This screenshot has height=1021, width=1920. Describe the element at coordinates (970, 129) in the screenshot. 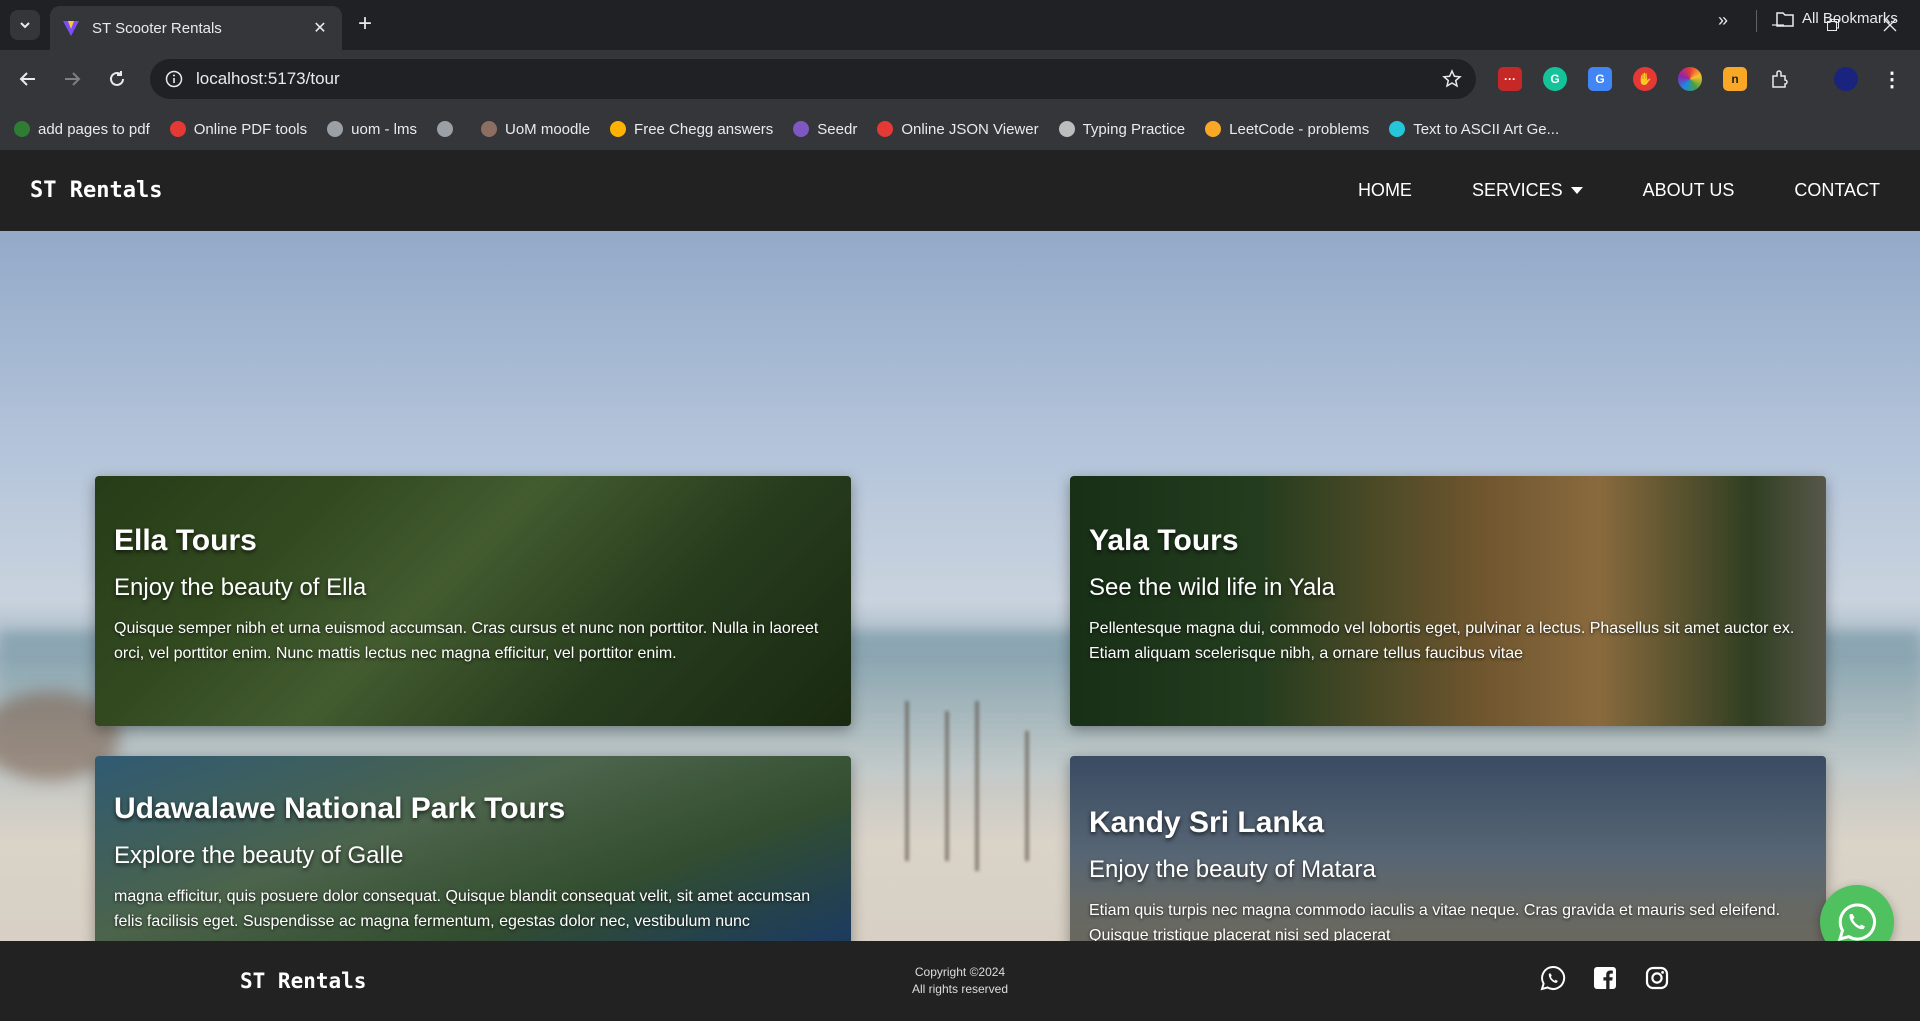

I see `bookmark-label: Online JSON Viewer` at that location.